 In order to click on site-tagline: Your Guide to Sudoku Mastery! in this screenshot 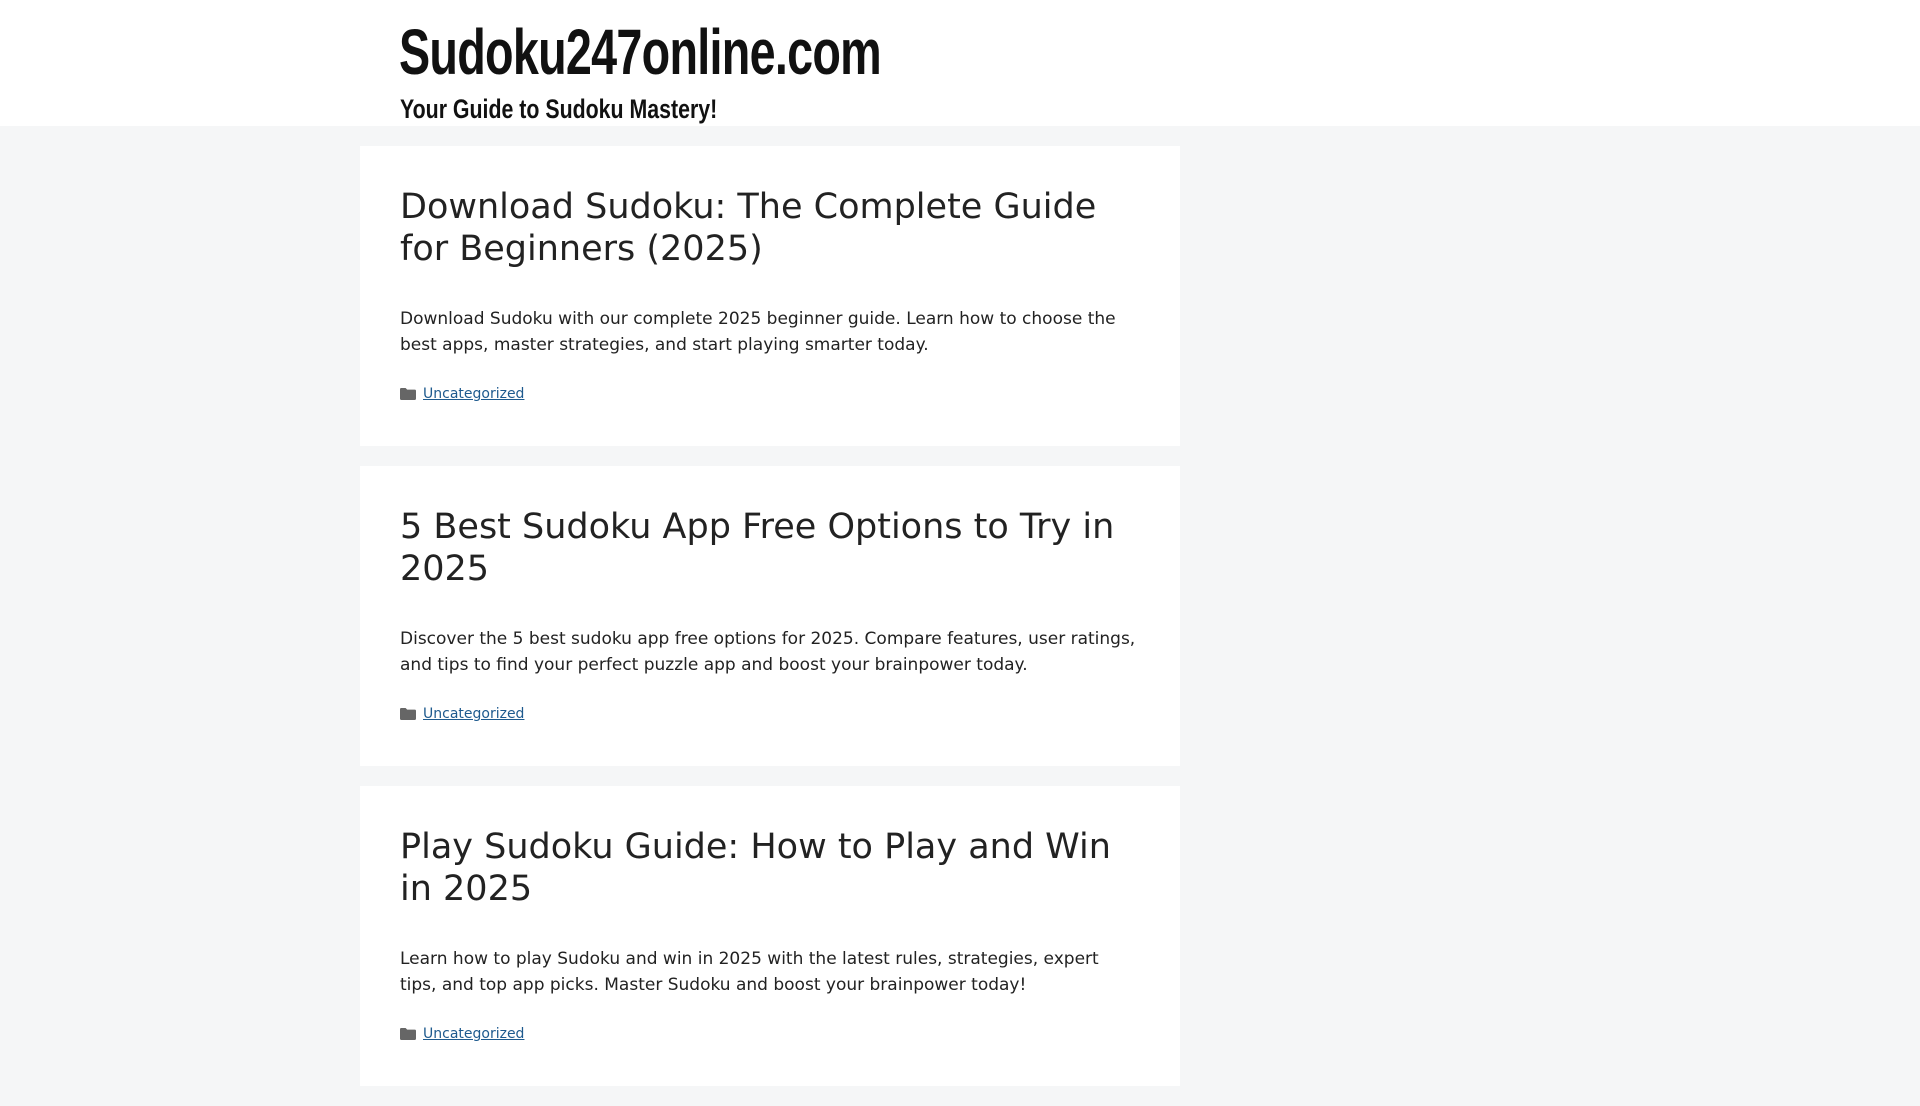, I will do `click(559, 109)`.